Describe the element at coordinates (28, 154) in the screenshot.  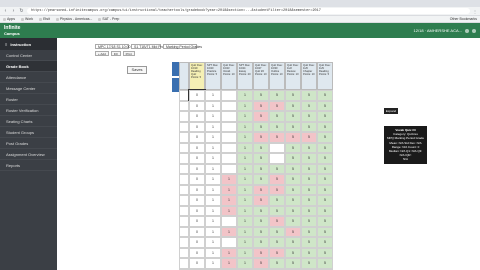
I see `sidebar-item-assignment-overview: Assignment Overview` at that location.